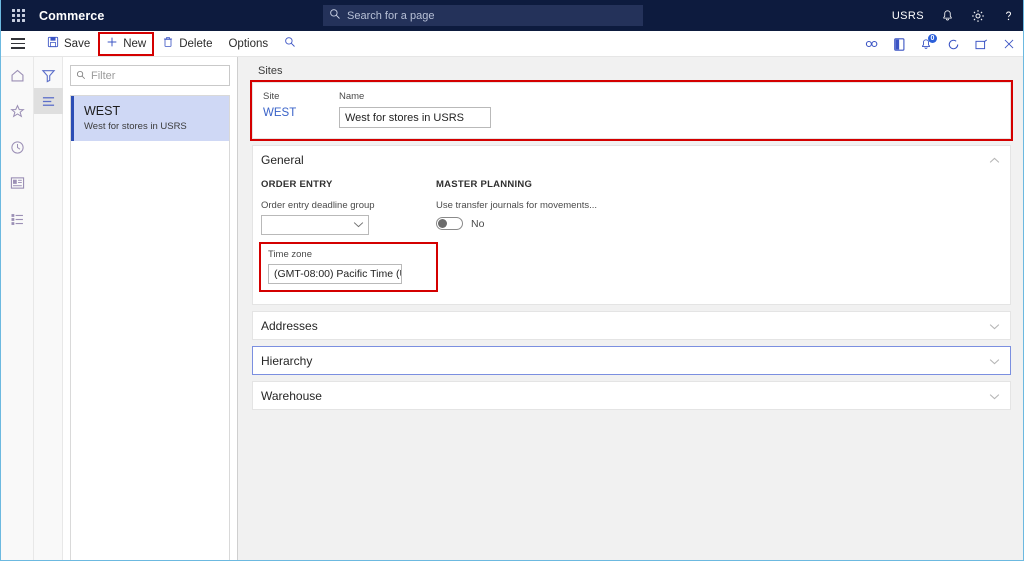 This screenshot has width=1024, height=561. Describe the element at coordinates (872, 44) in the screenshot. I see `link-icon` at that location.